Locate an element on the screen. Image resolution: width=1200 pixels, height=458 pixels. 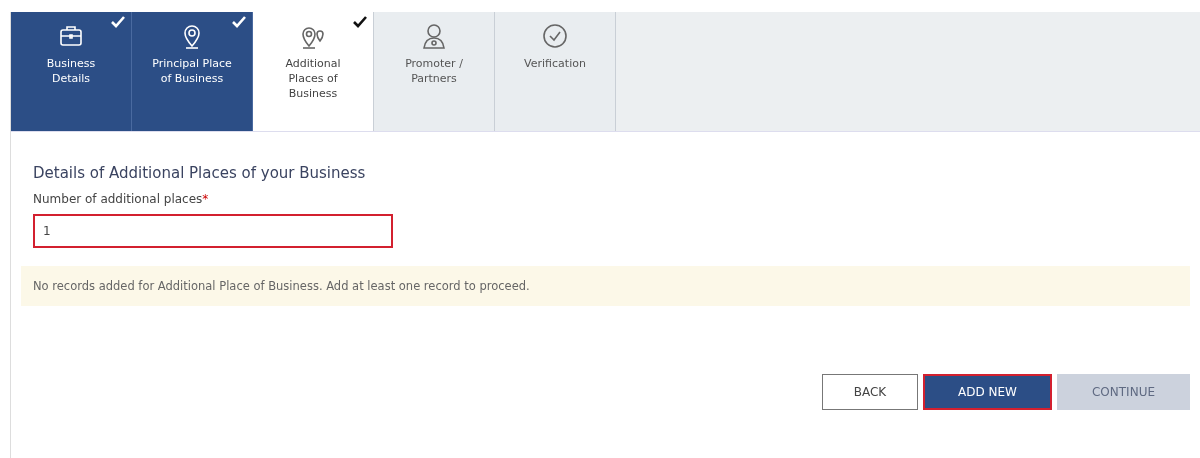
step-tab: Additional Places of Business is located at coordinates (313, 71).